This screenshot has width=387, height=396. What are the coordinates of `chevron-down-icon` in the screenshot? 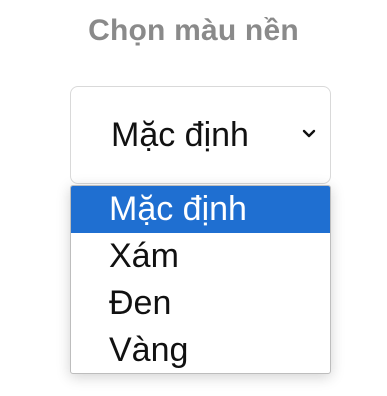 It's located at (309, 133).